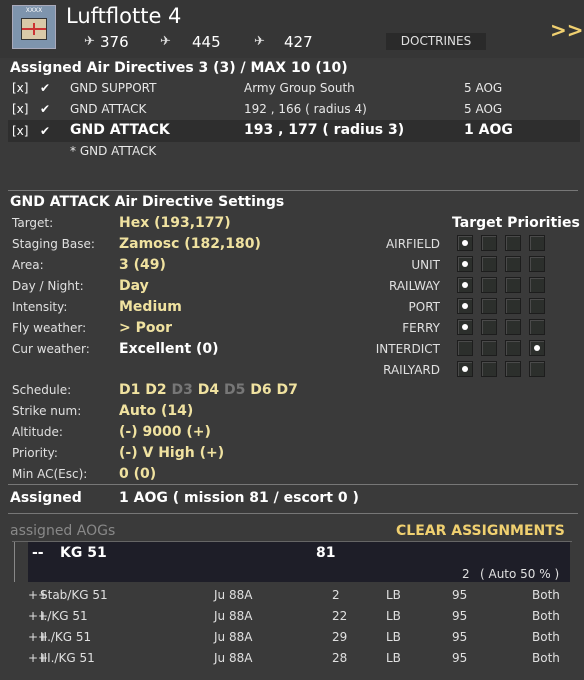 This screenshot has width=584, height=680. What do you see at coordinates (46, 498) in the screenshot?
I see `assigned-label: Assigned` at bounding box center [46, 498].